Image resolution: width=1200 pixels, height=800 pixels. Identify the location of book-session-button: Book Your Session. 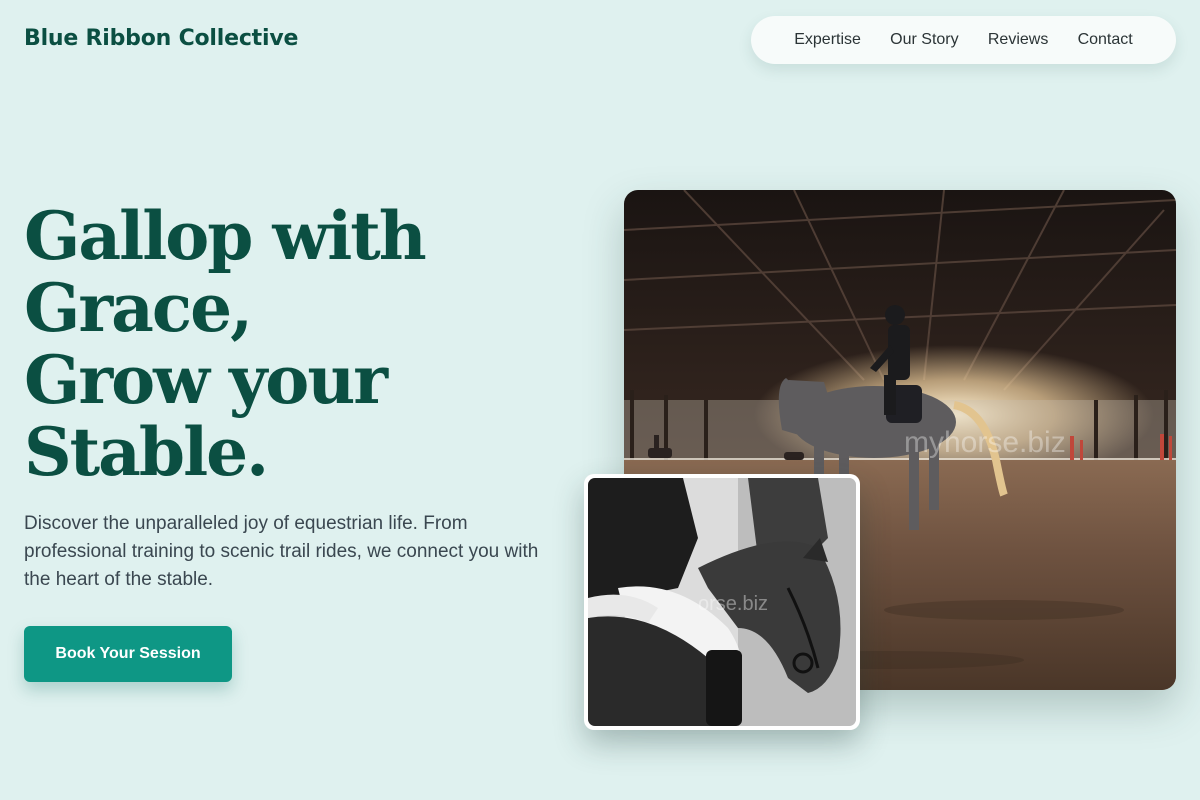
(128, 654).